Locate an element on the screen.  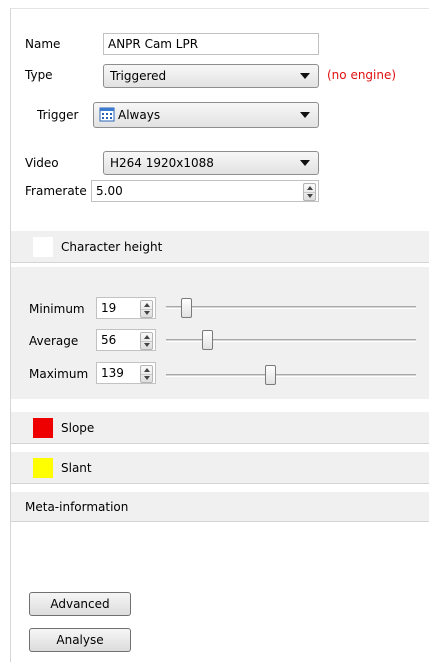
maximum-slider-handle is located at coordinates (270, 375).